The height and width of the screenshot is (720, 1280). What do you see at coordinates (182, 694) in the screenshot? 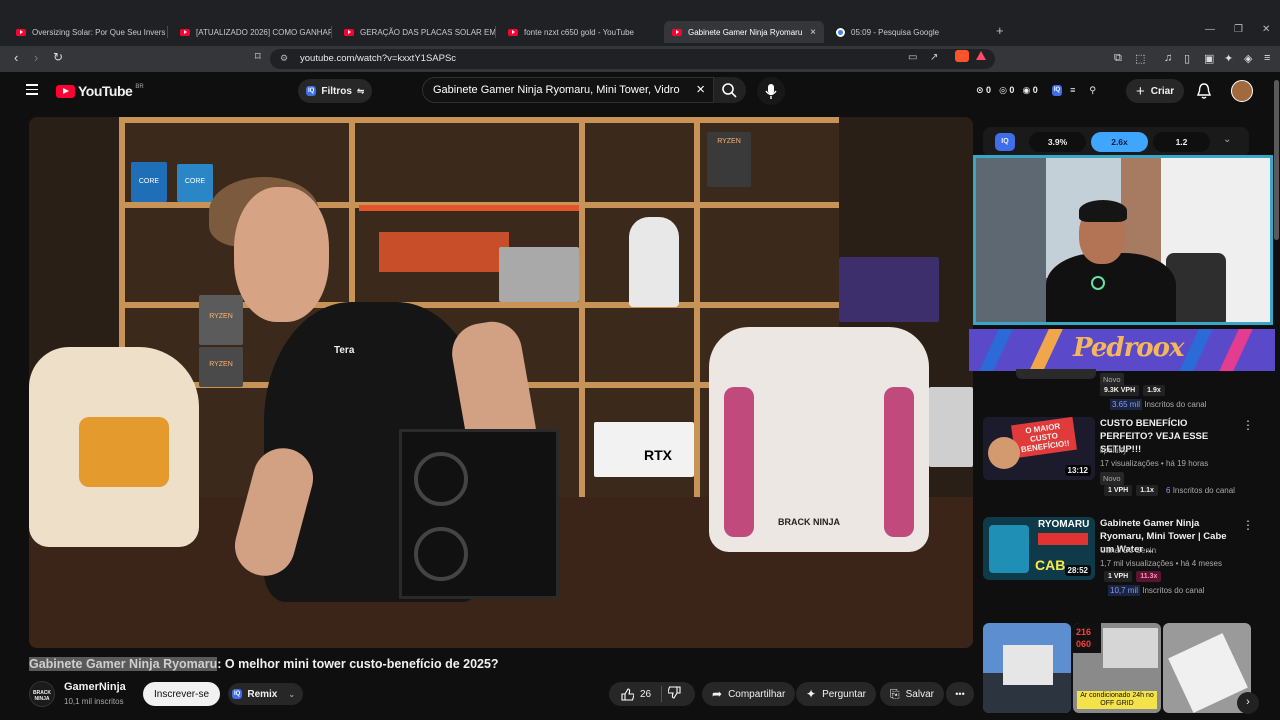
I see `subscribe-button: Inscrever-se` at bounding box center [182, 694].